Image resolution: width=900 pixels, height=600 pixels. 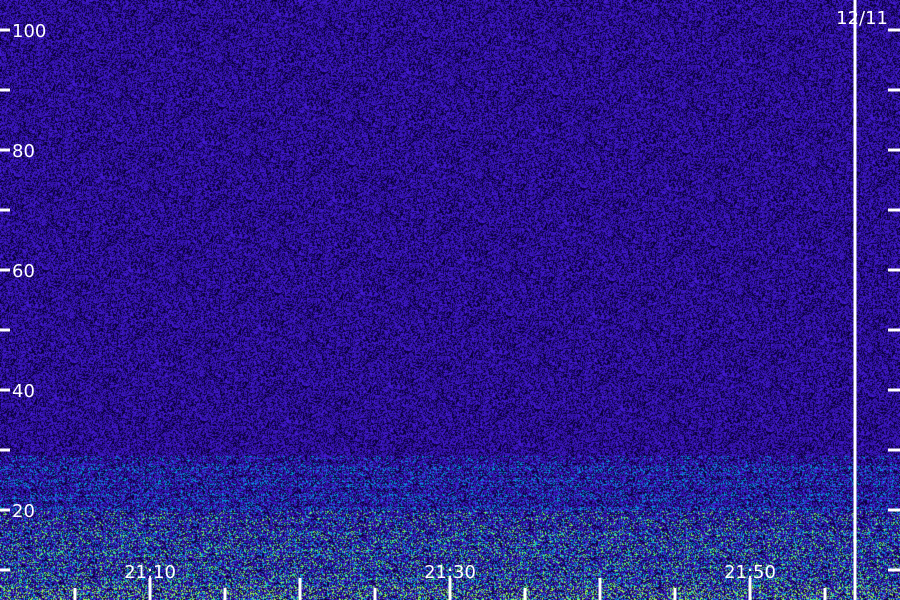 What do you see at coordinates (750, 572) in the screenshot?
I see `x-tick-label: 21:50` at bounding box center [750, 572].